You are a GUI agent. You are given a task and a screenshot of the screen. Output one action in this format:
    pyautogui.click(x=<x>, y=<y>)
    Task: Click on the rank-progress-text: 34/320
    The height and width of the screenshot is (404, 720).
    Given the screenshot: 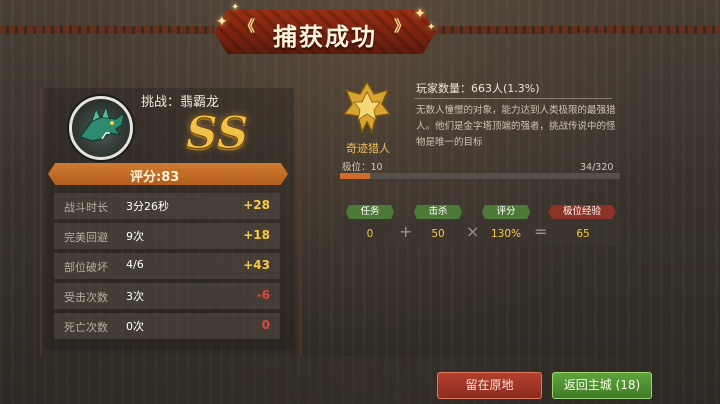 What is the action you would take?
    pyautogui.click(x=597, y=167)
    